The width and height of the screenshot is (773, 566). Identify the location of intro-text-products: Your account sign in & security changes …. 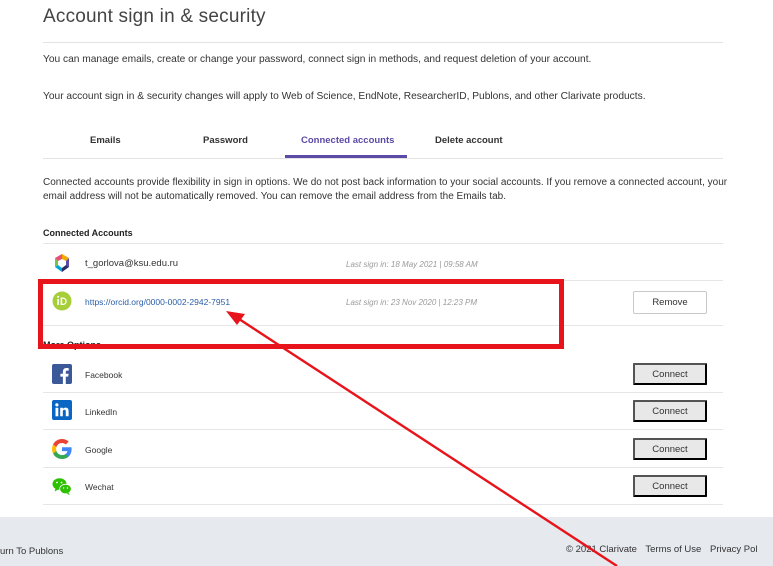
(344, 96).